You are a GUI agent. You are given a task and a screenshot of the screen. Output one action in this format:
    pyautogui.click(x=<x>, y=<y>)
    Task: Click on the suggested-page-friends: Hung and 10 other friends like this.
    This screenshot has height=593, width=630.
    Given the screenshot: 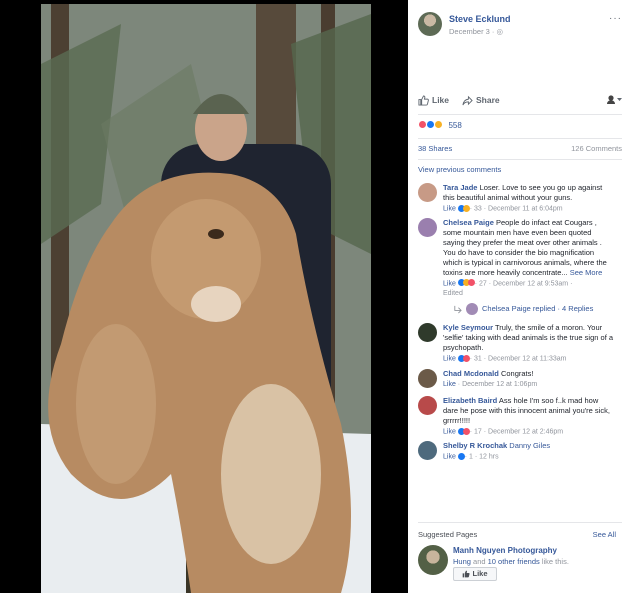 What is the action you would take?
    pyautogui.click(x=511, y=562)
    